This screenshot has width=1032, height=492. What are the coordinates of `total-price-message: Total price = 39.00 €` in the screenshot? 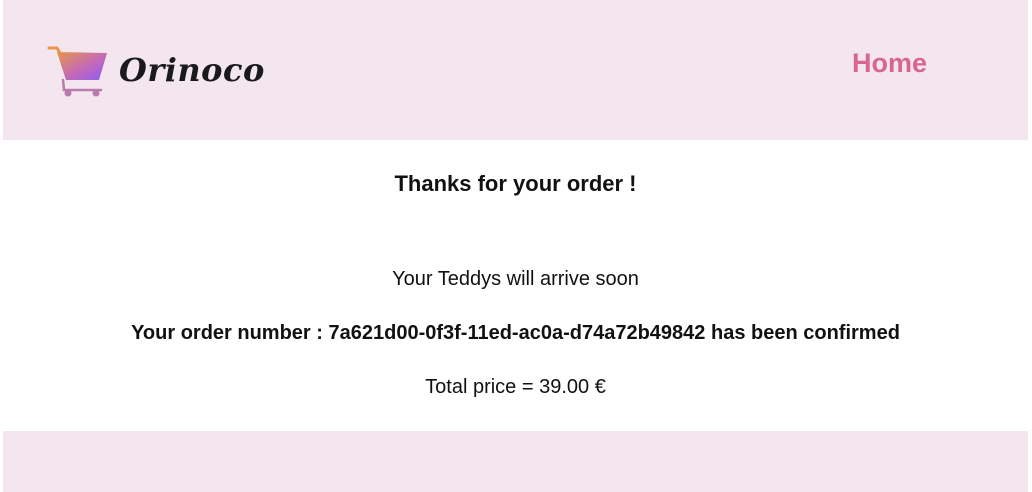 It's located at (515, 387).